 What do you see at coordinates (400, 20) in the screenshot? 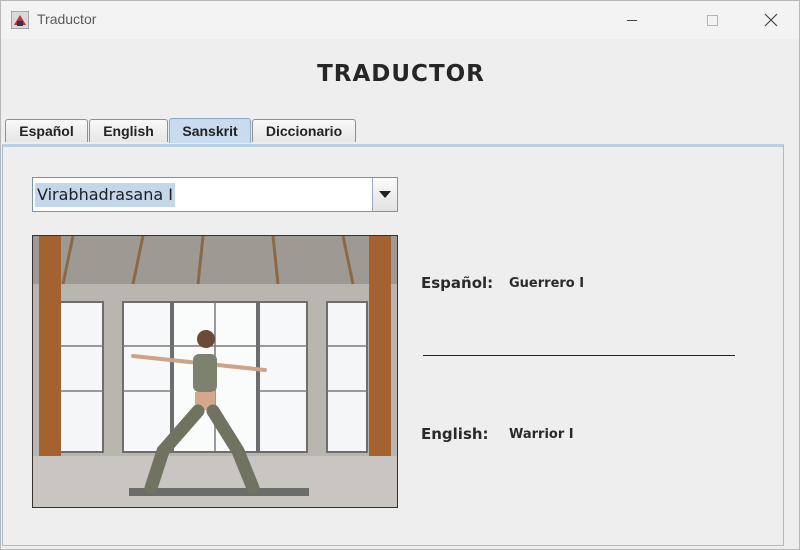
I see `title-bar: Traductor` at bounding box center [400, 20].